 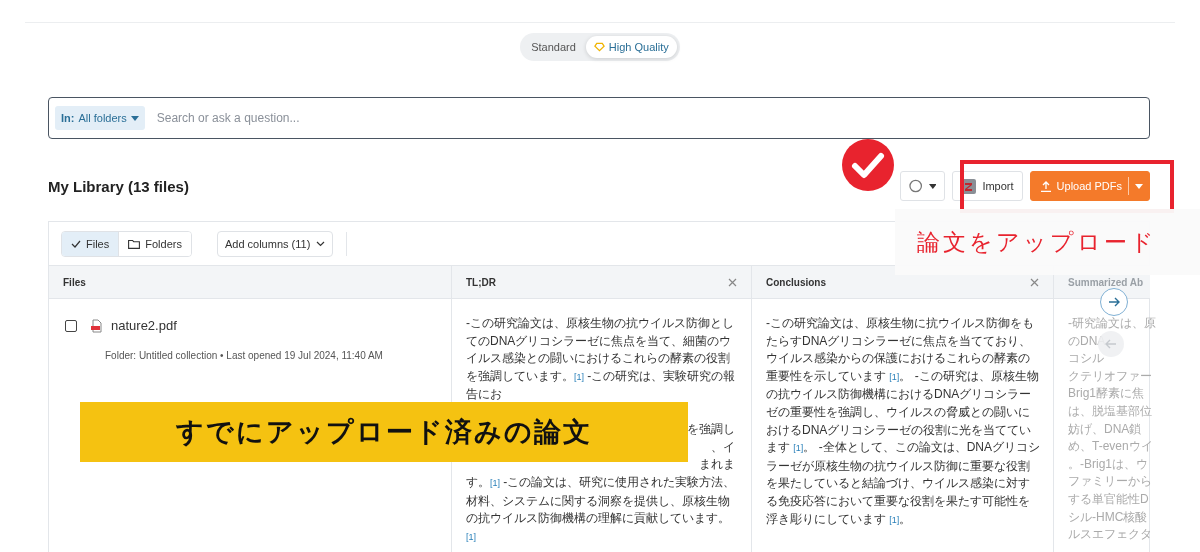 I want to click on abstract-text-line: -研究論文は、原, so click(x=1112, y=323).